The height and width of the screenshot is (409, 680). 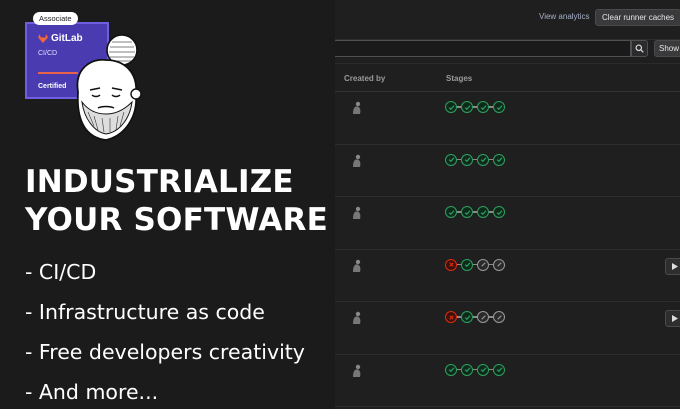 I want to click on filter-bar: Show, so click(x=507, y=48).